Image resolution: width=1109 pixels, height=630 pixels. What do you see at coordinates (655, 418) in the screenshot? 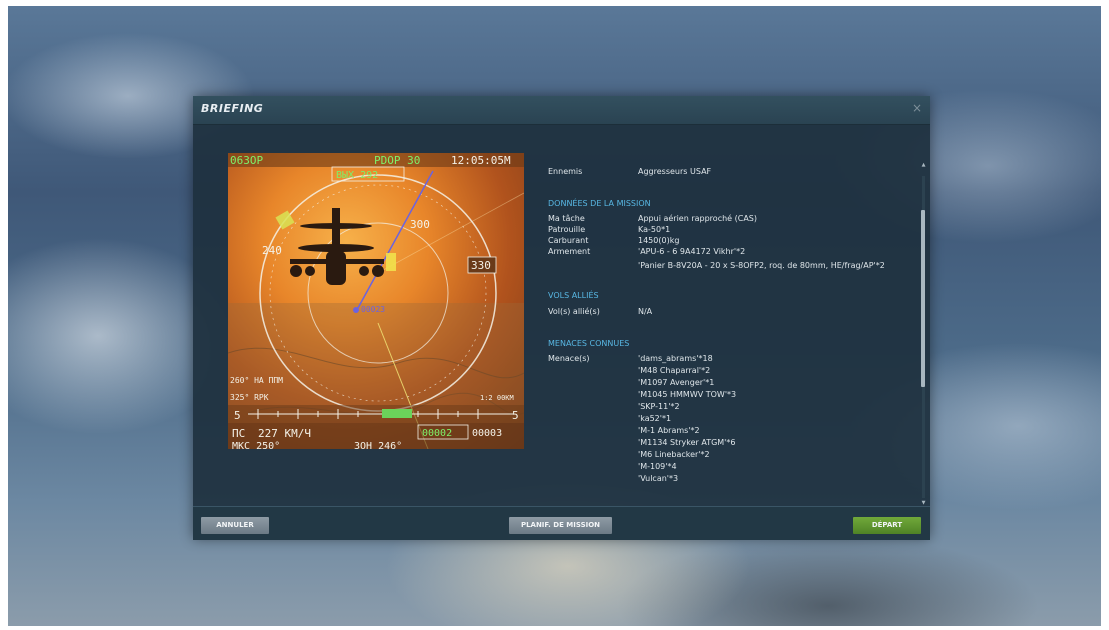
I see `threat-item: 'ka52'*1` at bounding box center [655, 418].